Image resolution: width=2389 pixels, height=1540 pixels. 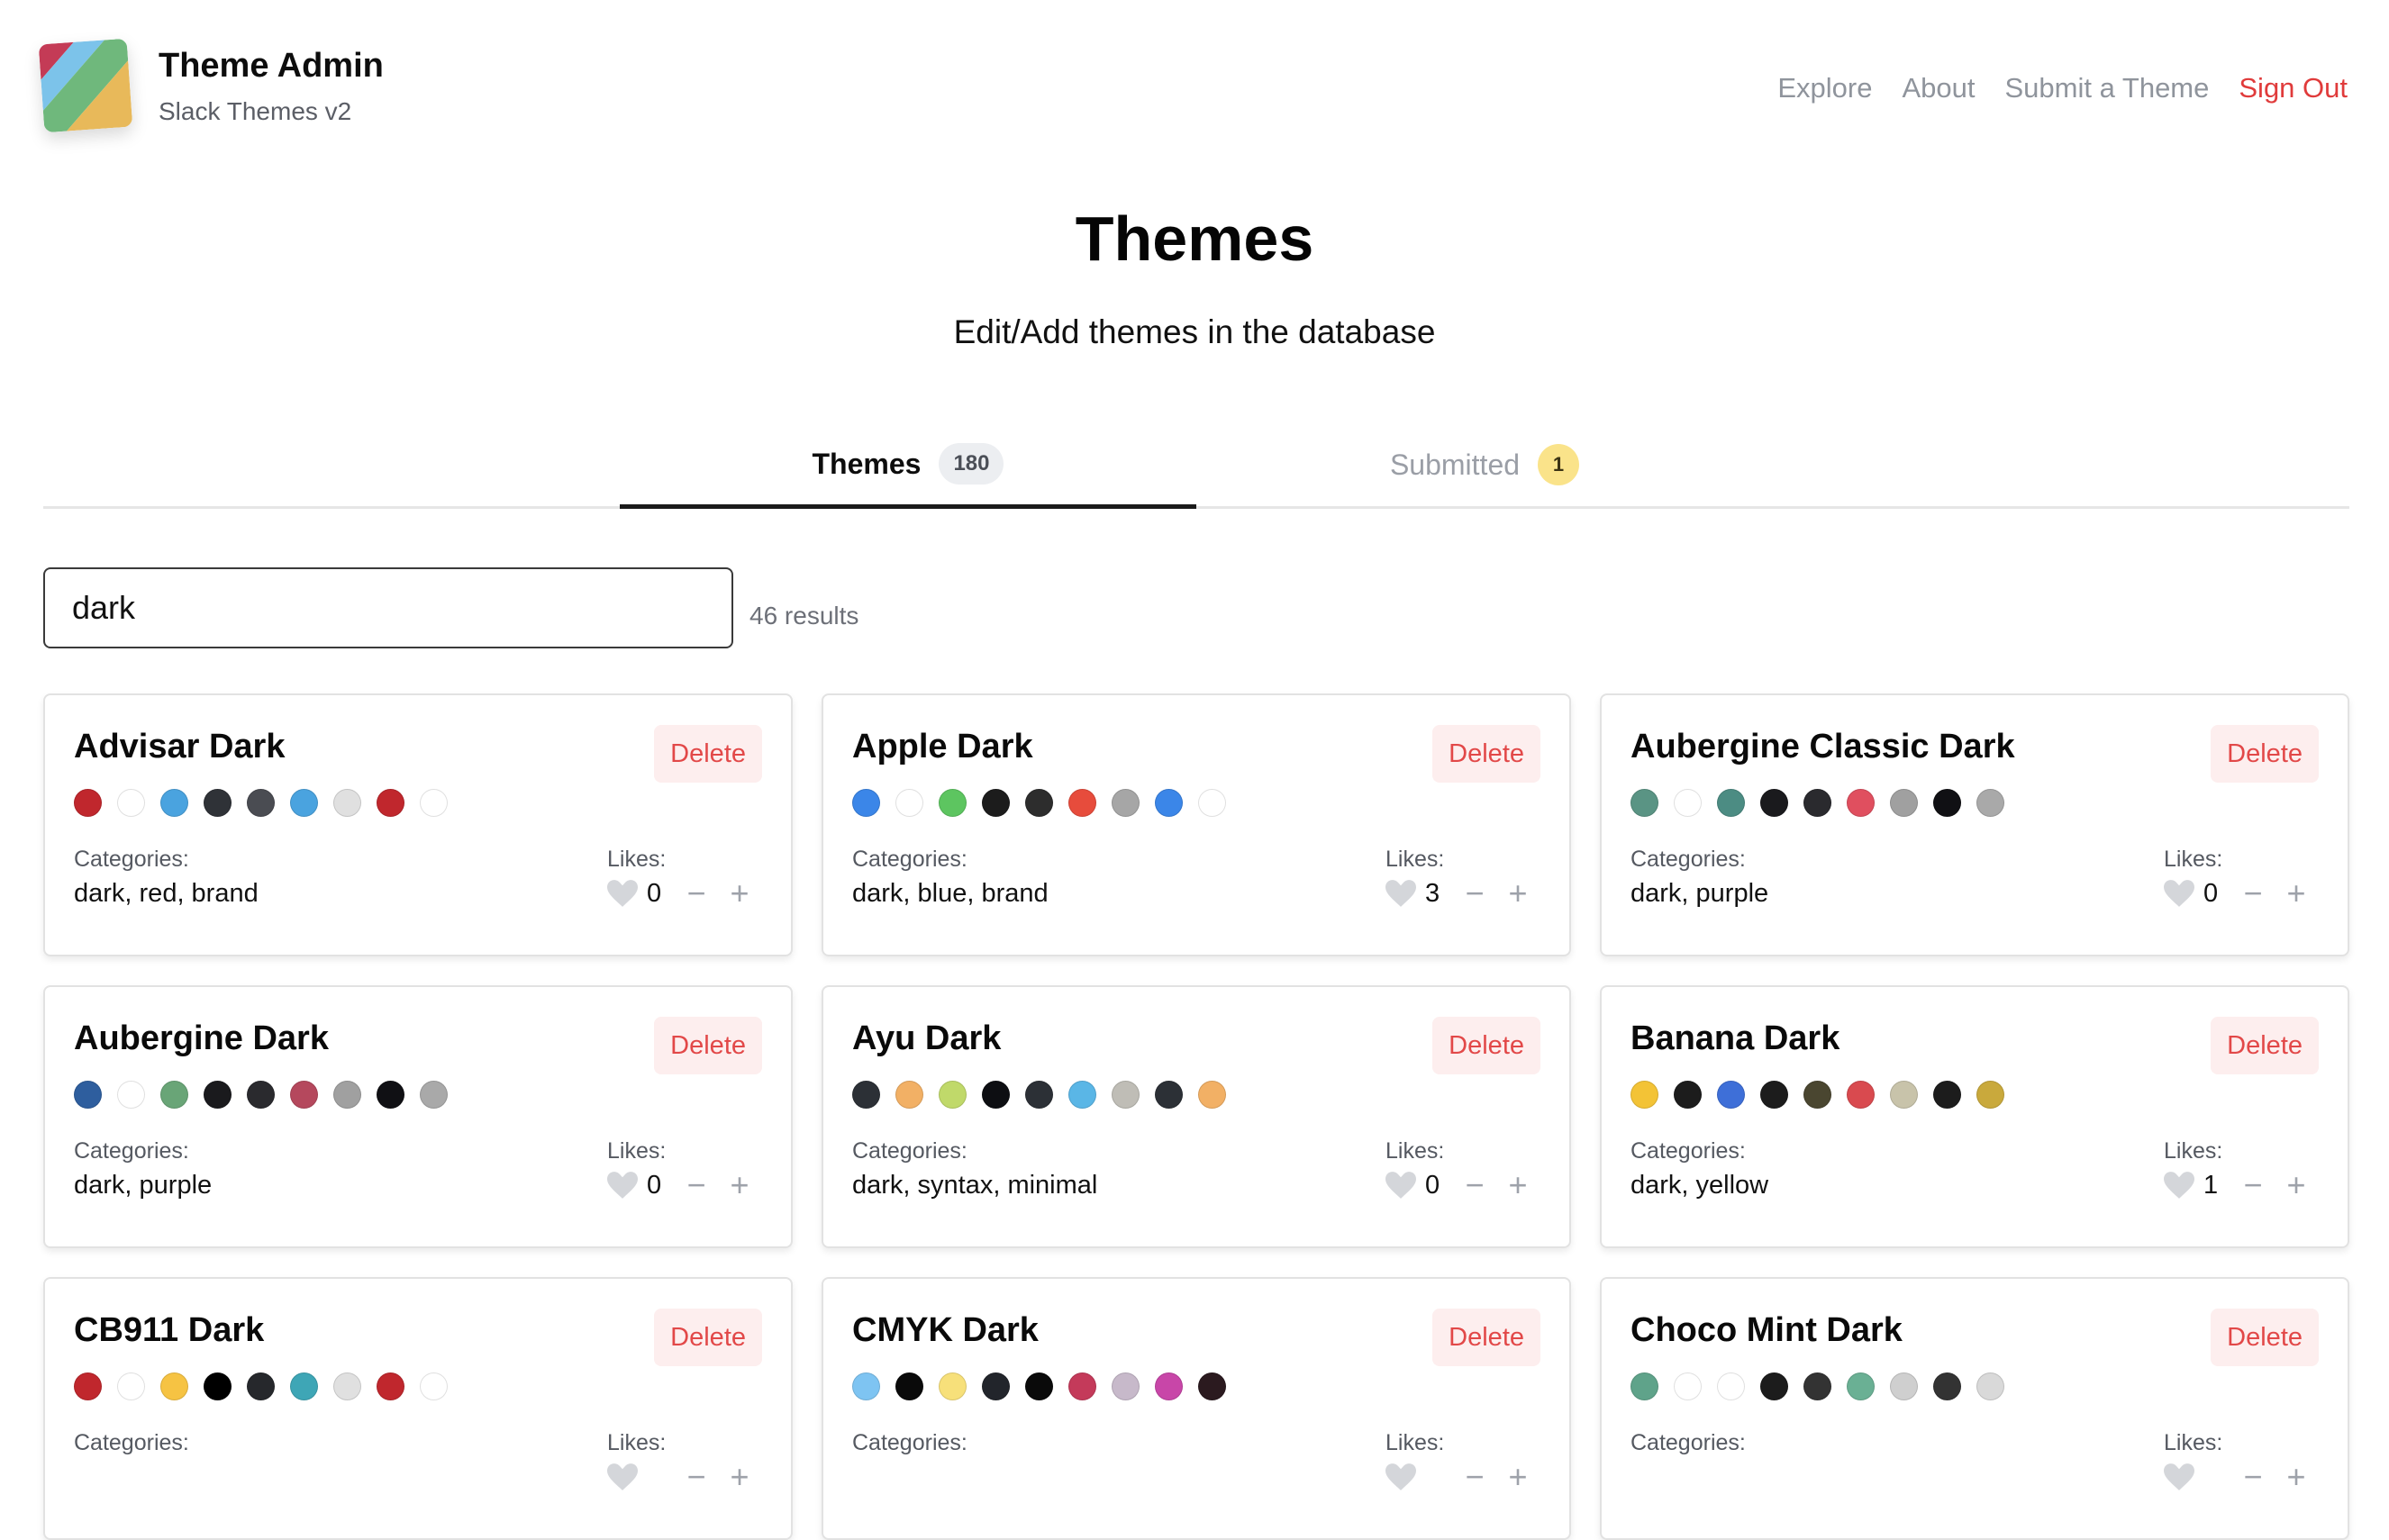 What do you see at coordinates (1824, 88) in the screenshot?
I see `nav-explore: Explore` at bounding box center [1824, 88].